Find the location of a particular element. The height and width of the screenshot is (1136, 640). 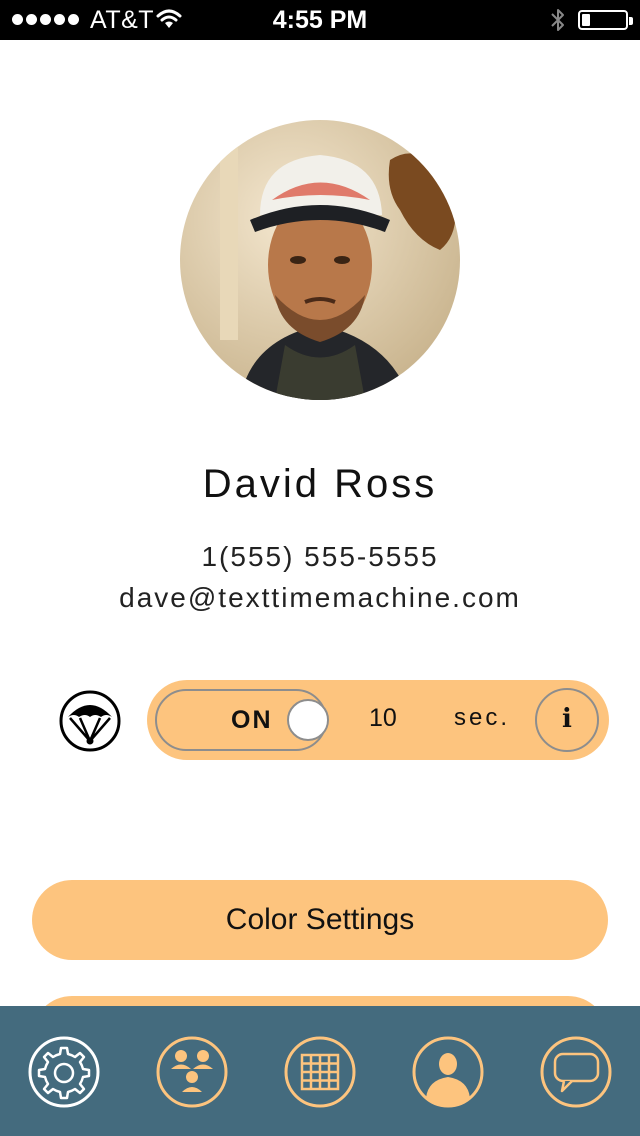

delay-seconds-value: 10 is located at coordinates (383, 718).